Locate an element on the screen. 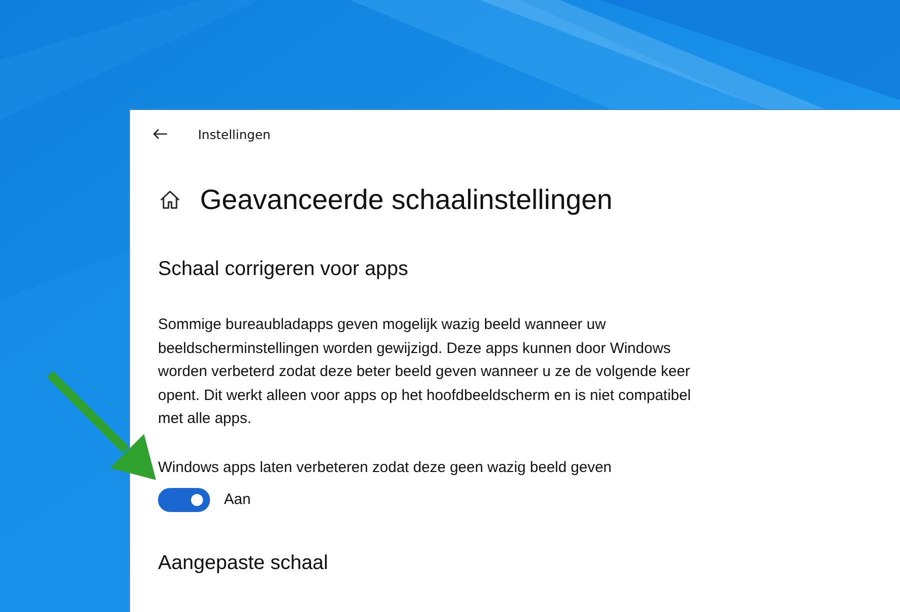 This screenshot has height=612, width=900. section-heading: Schaal corrigeren voor apps is located at coordinates (284, 269).